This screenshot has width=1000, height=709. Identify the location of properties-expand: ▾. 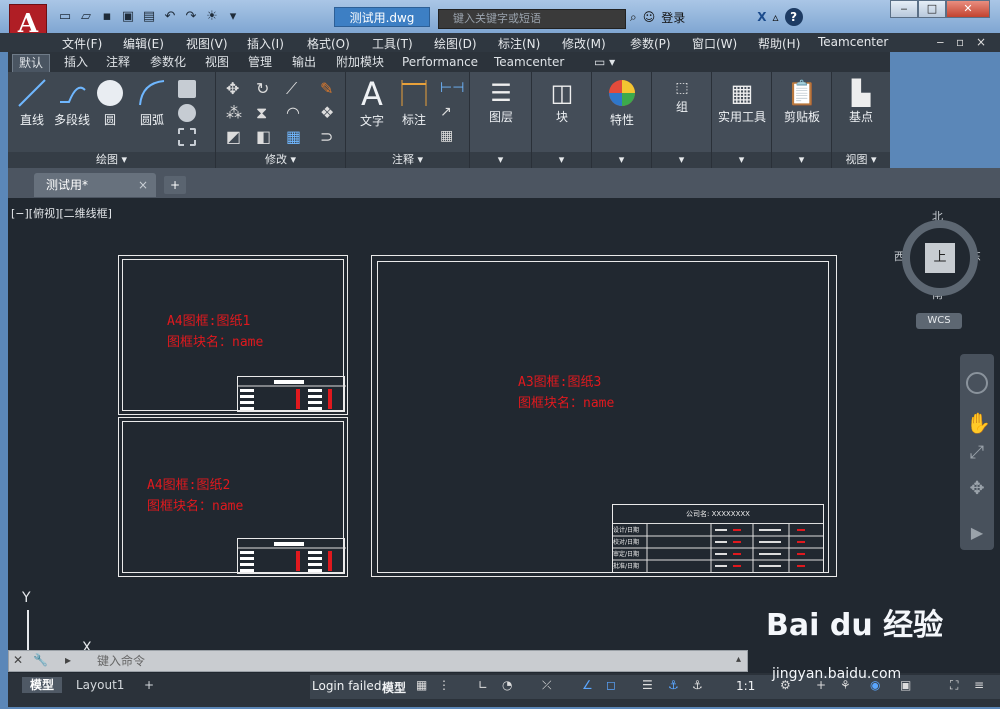
(621, 160).